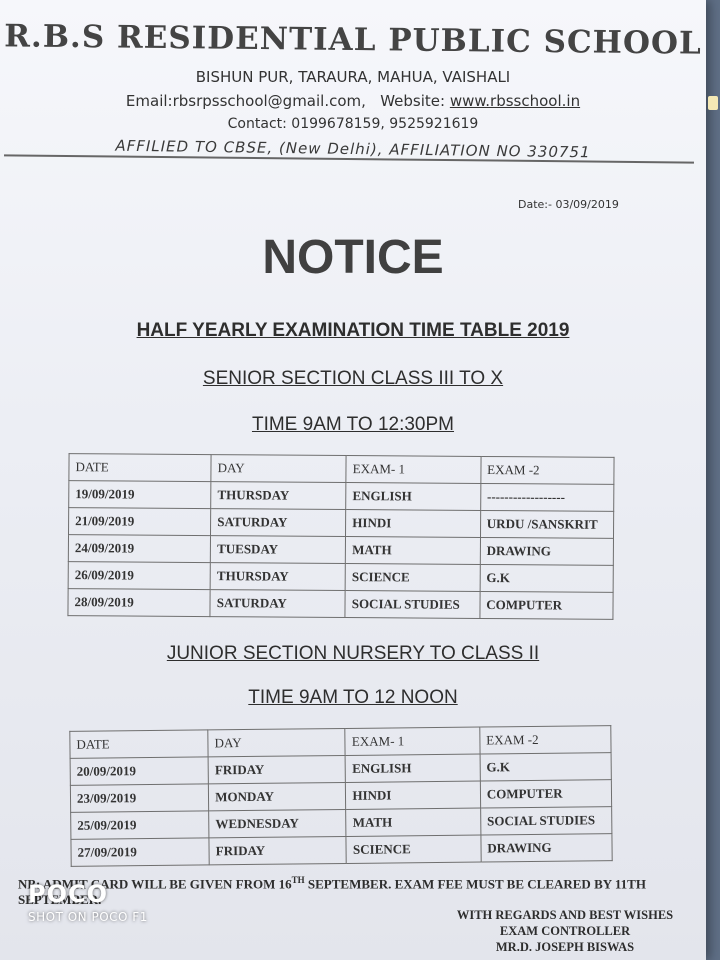  I want to click on table-row: 26/09/2019 THURSDAY SCIENCE G.K, so click(341, 577).